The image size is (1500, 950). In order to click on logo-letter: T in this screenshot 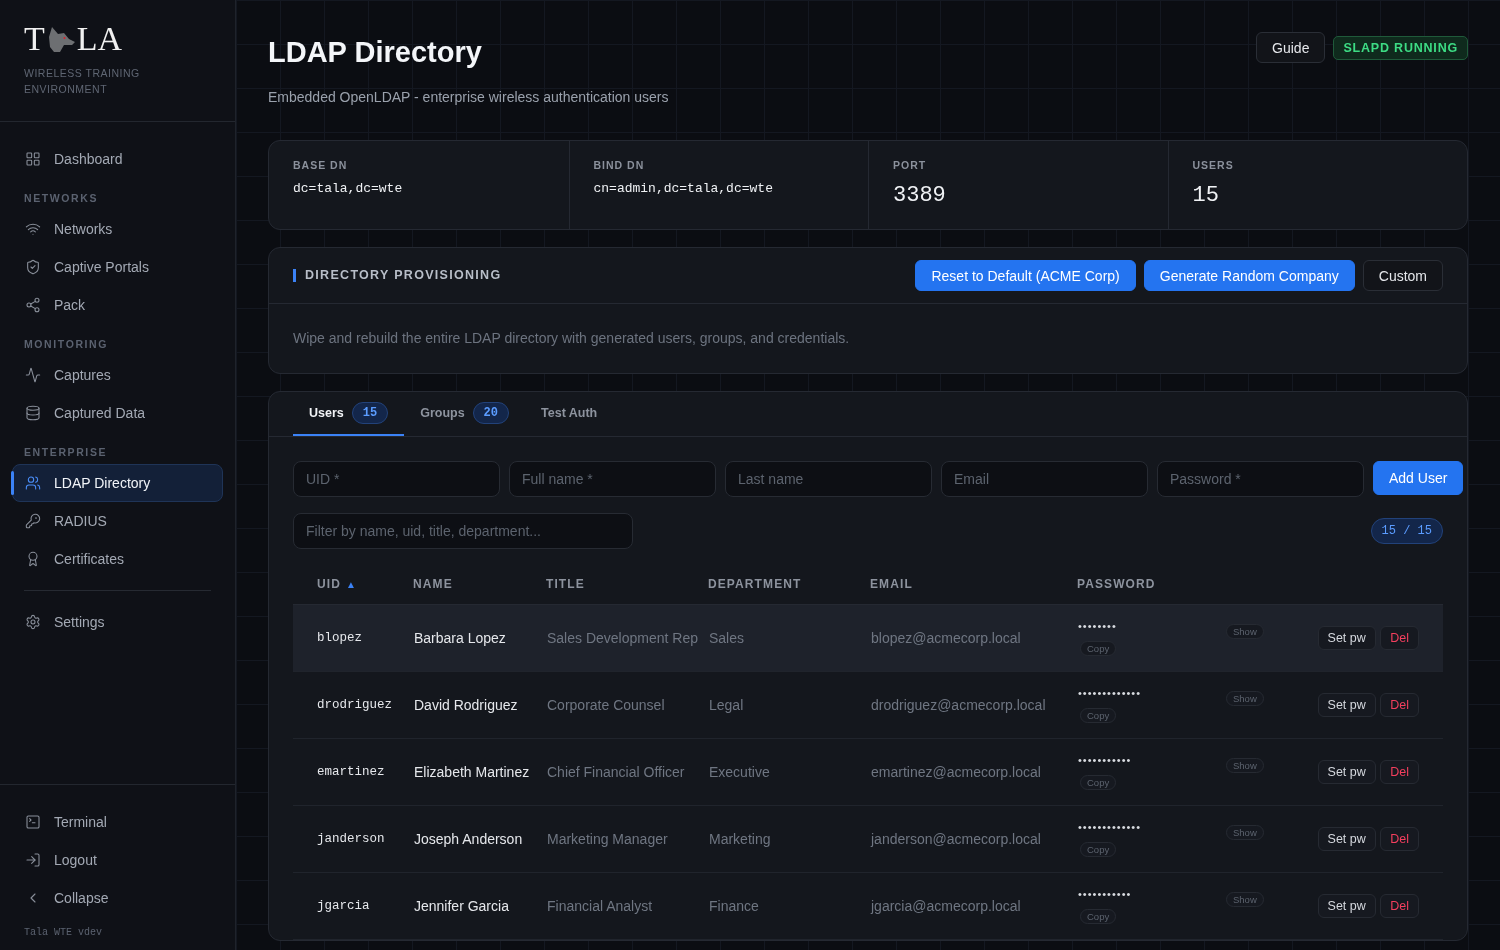, I will do `click(34, 39)`.